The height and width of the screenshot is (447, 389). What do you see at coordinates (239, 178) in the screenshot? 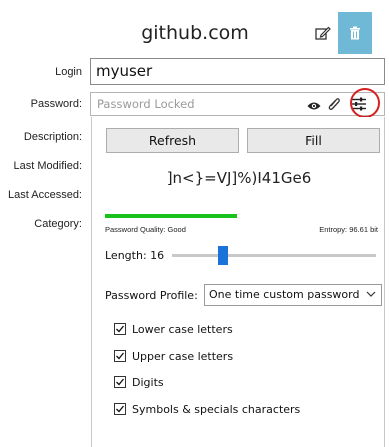
I see `generated-password: ]n<}=VJ]%)I41Ge6` at bounding box center [239, 178].